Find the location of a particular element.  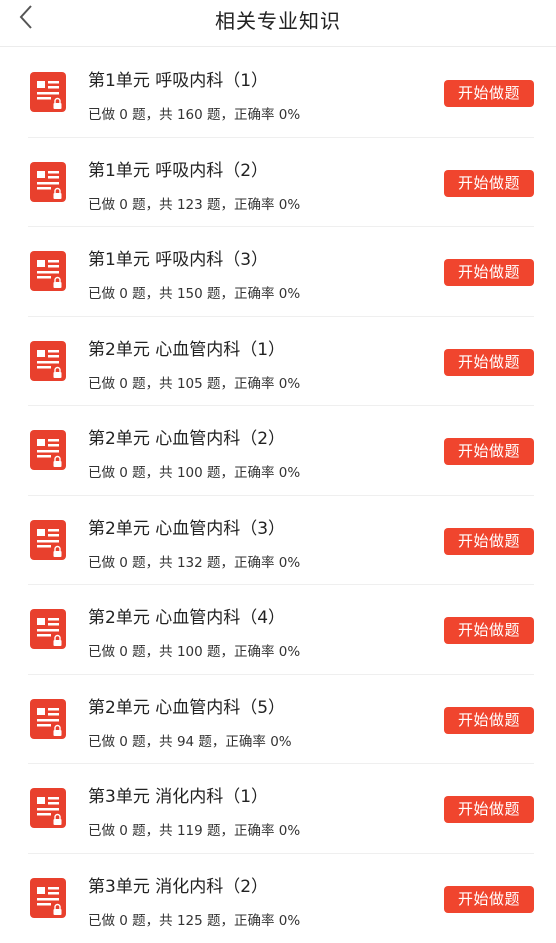

list-item: 第2单元 心血管内科（2） 已做 0 题，共 100 题，正确率 0% 开始做题 is located at coordinates (281, 451).